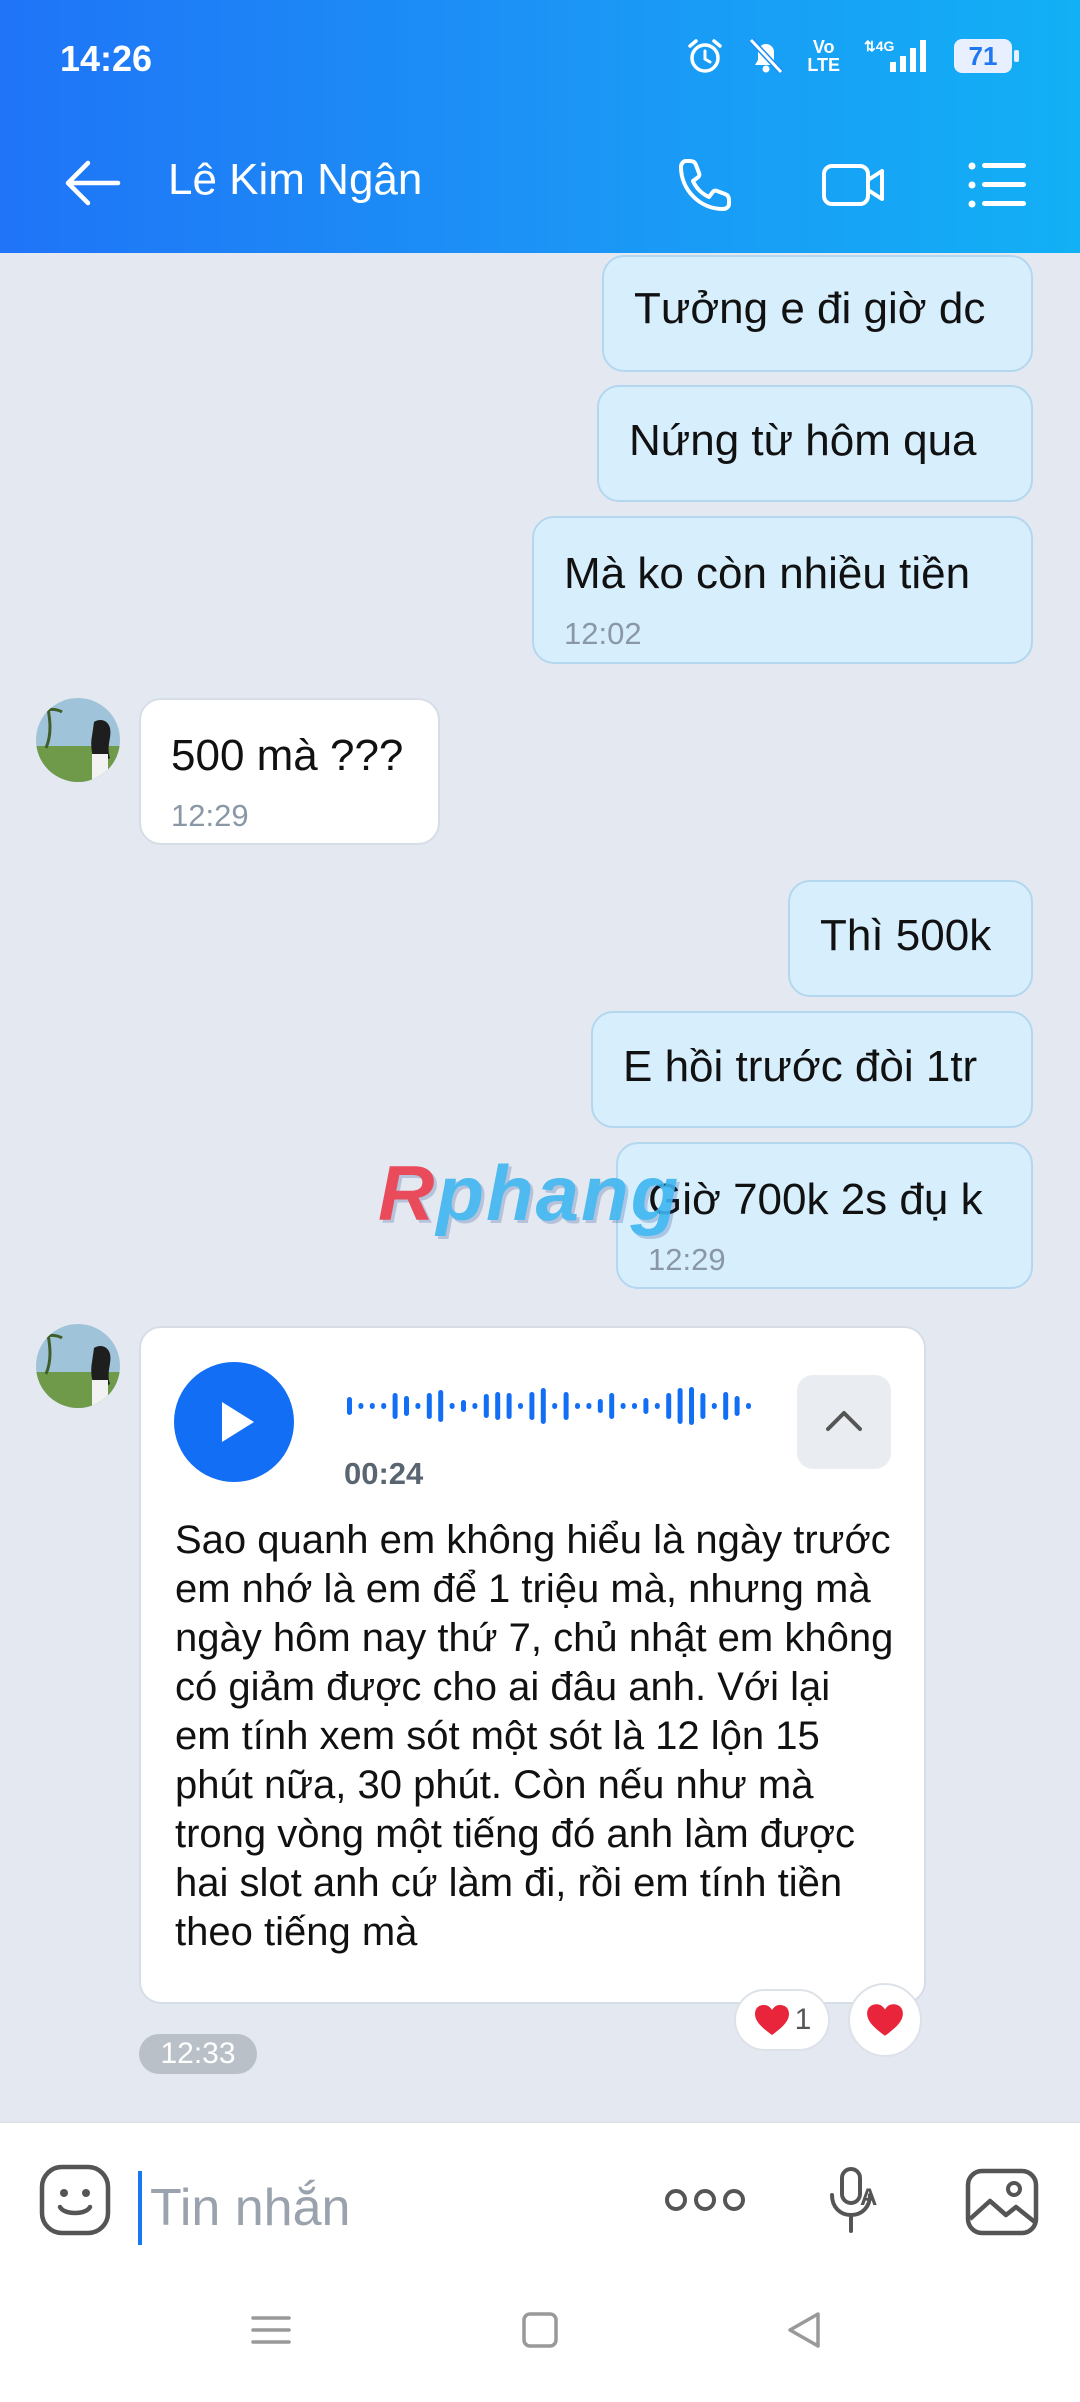 Image resolution: width=1080 pixels, height=2402 pixels. I want to click on more-options-button, so click(705, 2202).